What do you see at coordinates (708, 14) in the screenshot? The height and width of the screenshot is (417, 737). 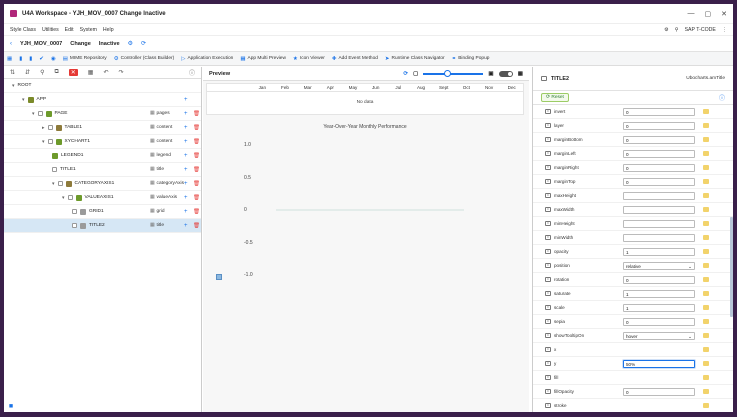 I see `maximize-icon: ▢` at bounding box center [708, 14].